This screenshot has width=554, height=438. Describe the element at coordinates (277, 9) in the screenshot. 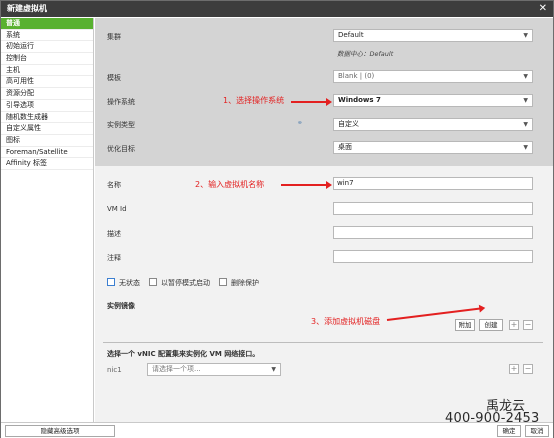

I see `dialog-titlebar: 新建虚拟机 ✕` at that location.